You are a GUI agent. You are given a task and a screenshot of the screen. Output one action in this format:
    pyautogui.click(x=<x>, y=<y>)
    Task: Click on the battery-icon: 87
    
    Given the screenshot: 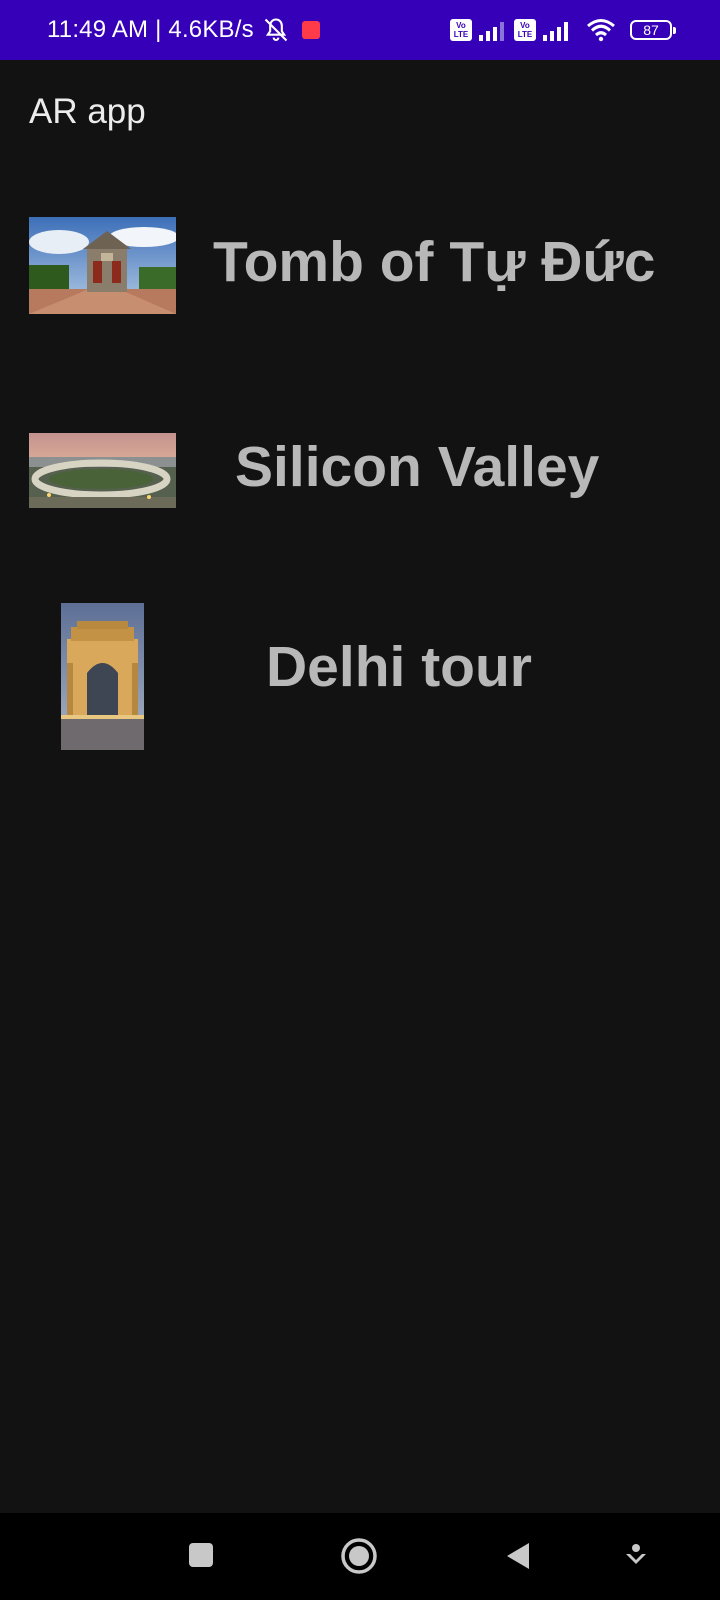 What is the action you would take?
    pyautogui.click(x=653, y=30)
    